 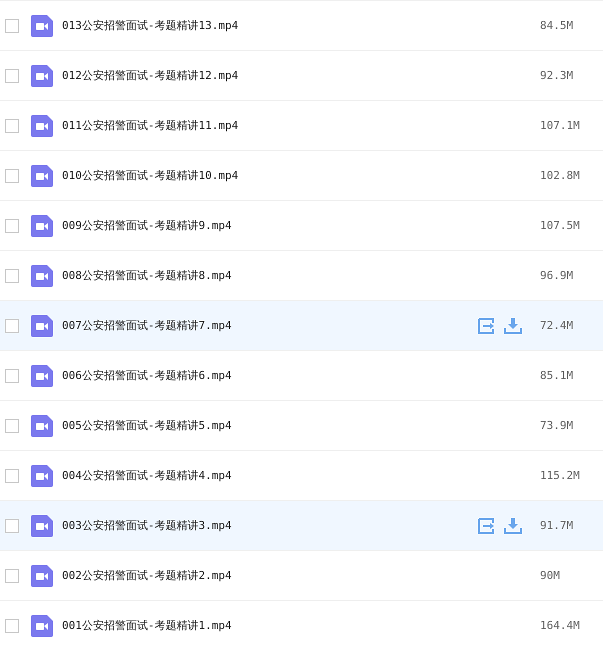 What do you see at coordinates (292, 225) in the screenshot?
I see `file-name: 009公安招警面试-考题精讲9.mp4` at bounding box center [292, 225].